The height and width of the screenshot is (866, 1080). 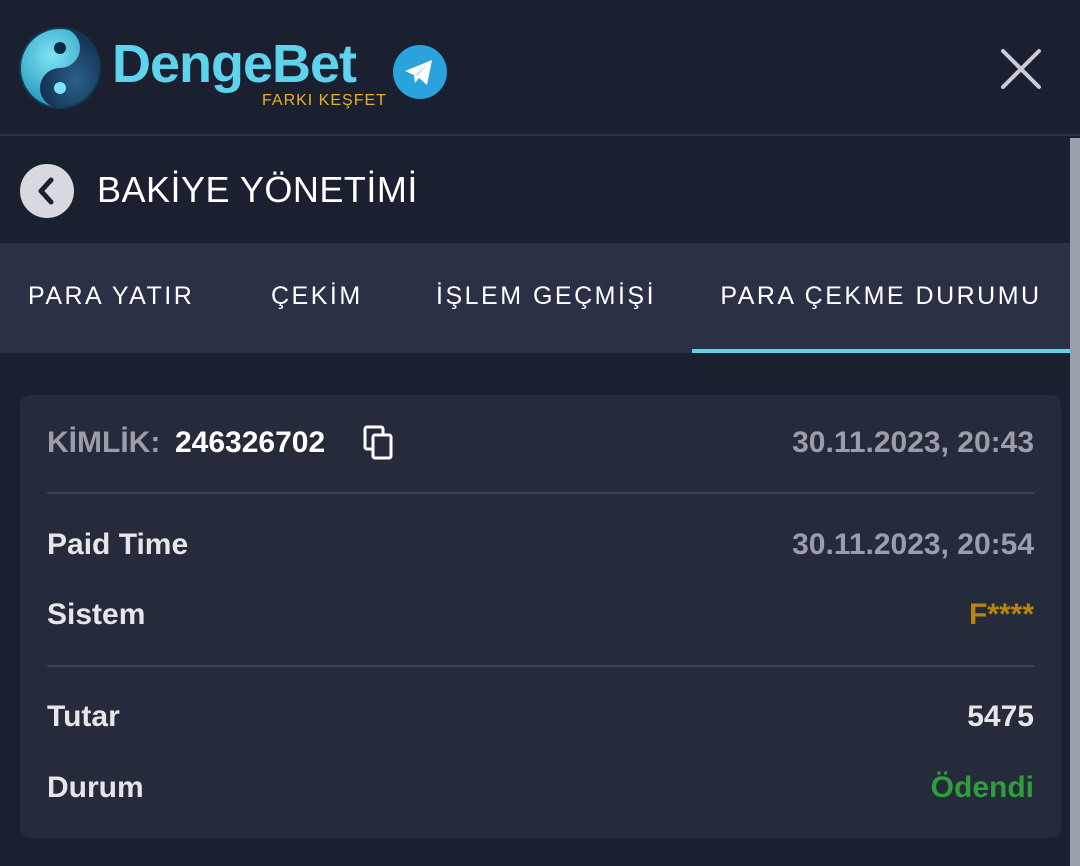 What do you see at coordinates (1001, 614) in the screenshot?
I see `system-value: F****` at bounding box center [1001, 614].